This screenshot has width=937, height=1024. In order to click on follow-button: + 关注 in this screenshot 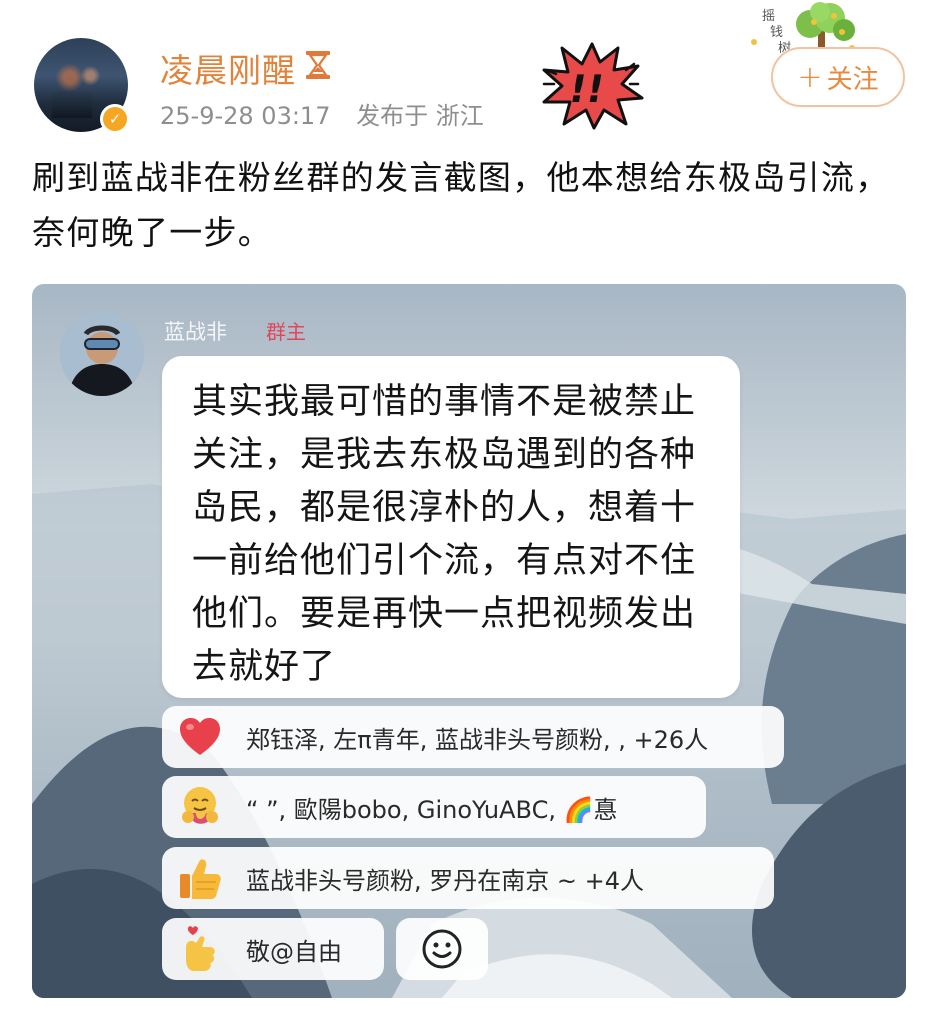, I will do `click(838, 77)`.